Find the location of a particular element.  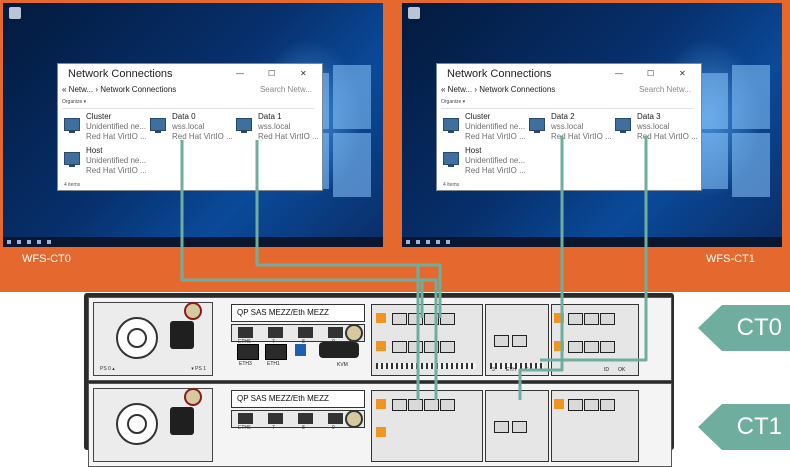

host-label-wfs-ct0: WFS-CT0 is located at coordinates (46, 259).